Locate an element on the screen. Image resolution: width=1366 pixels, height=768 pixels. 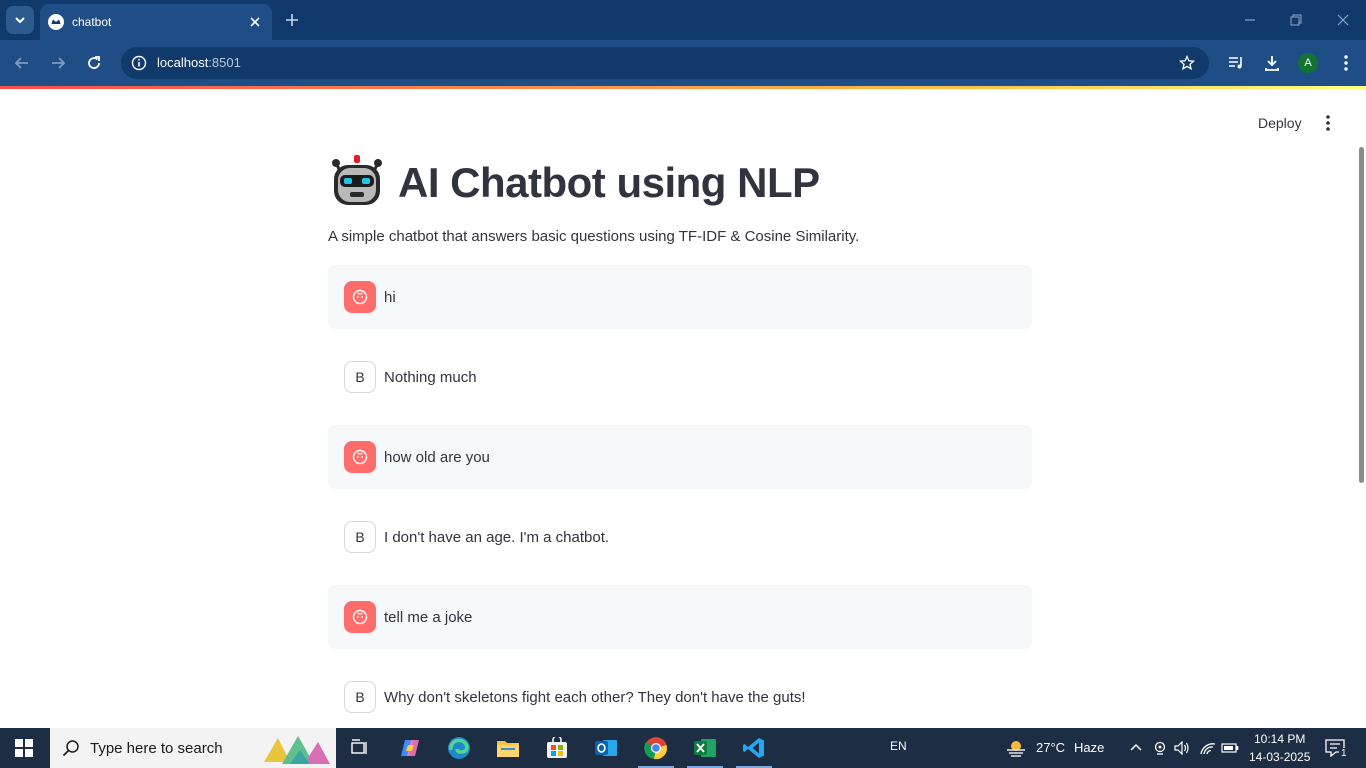
chat-message-text: tell me a joke is located at coordinates (428, 617).